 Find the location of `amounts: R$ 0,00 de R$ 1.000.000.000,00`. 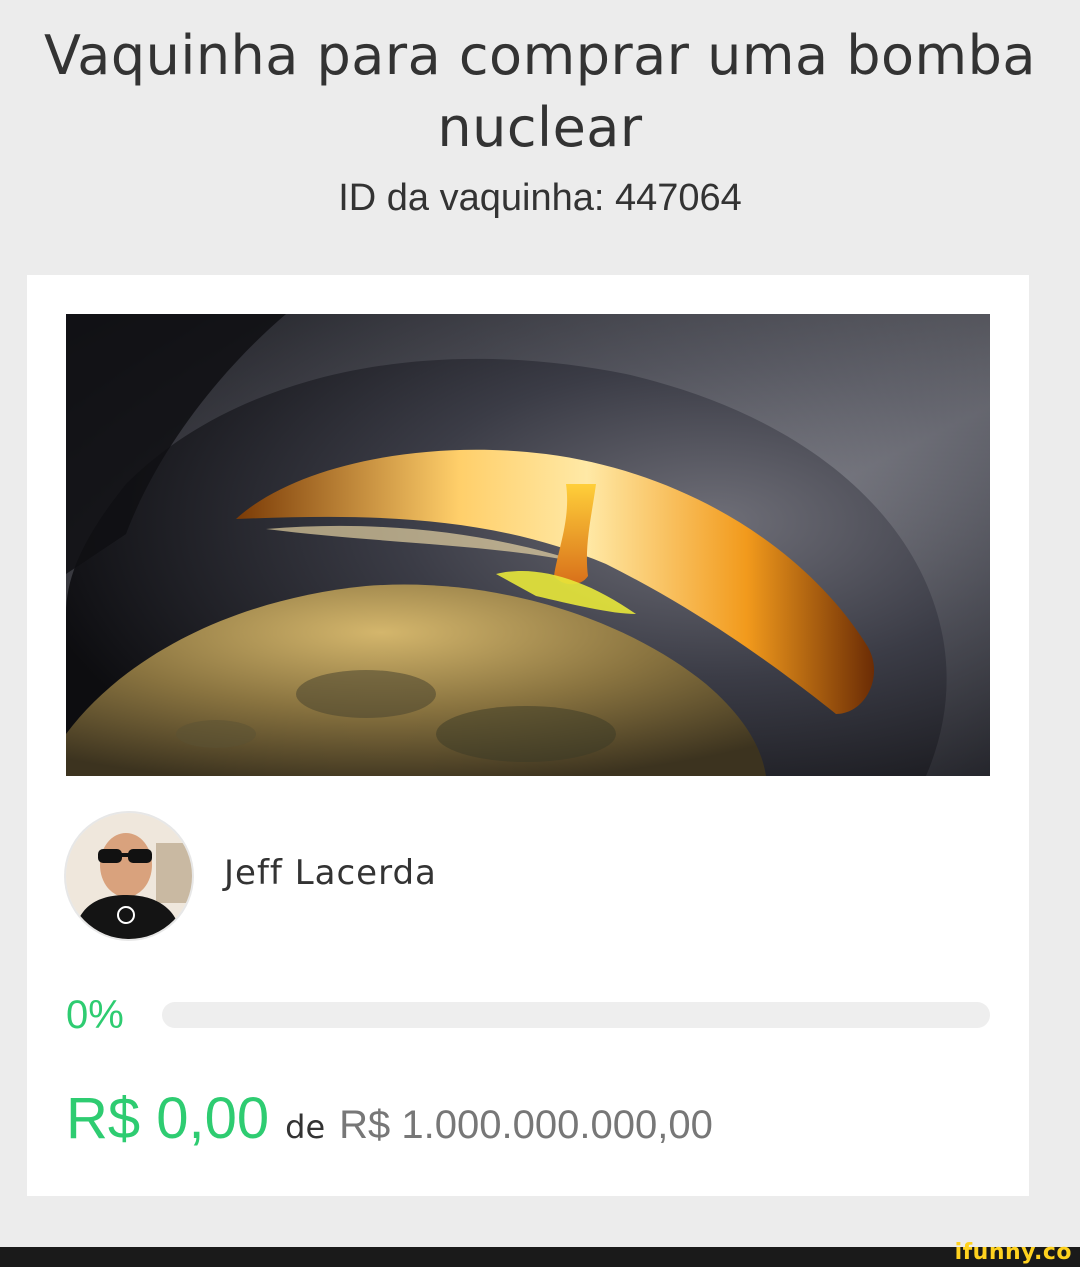

amounts: R$ 0,00 de R$ 1.000.000.000,00 is located at coordinates (389, 1118).